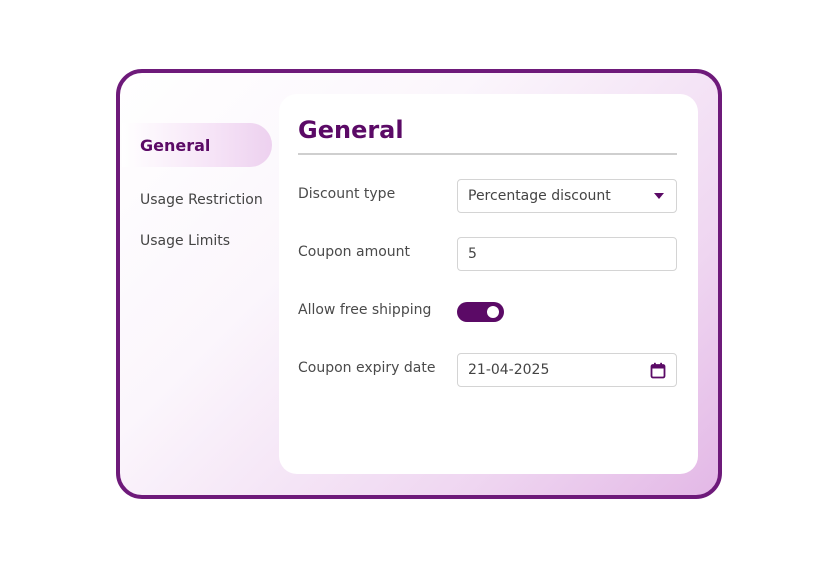  I want to click on sidebar-item-general: General, so click(197, 145).